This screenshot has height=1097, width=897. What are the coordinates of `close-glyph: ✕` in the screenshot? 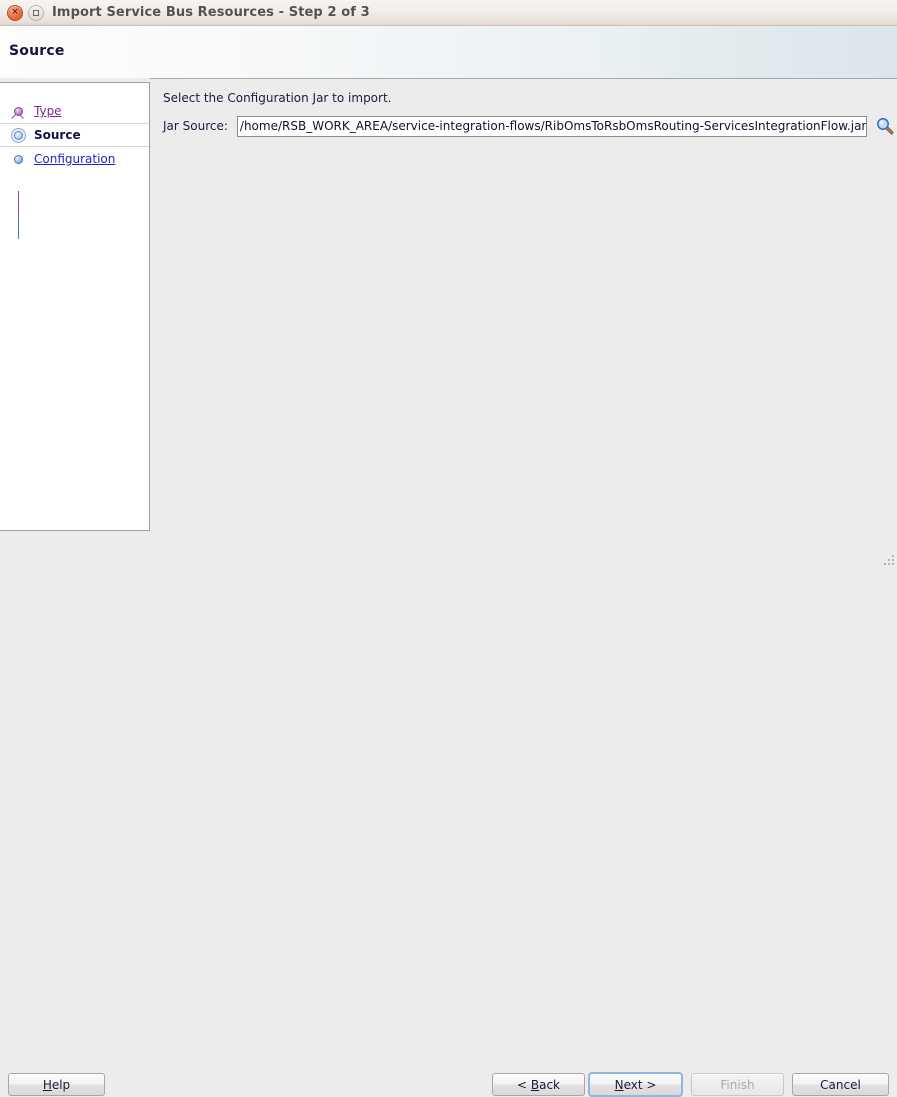 It's located at (15, 12).